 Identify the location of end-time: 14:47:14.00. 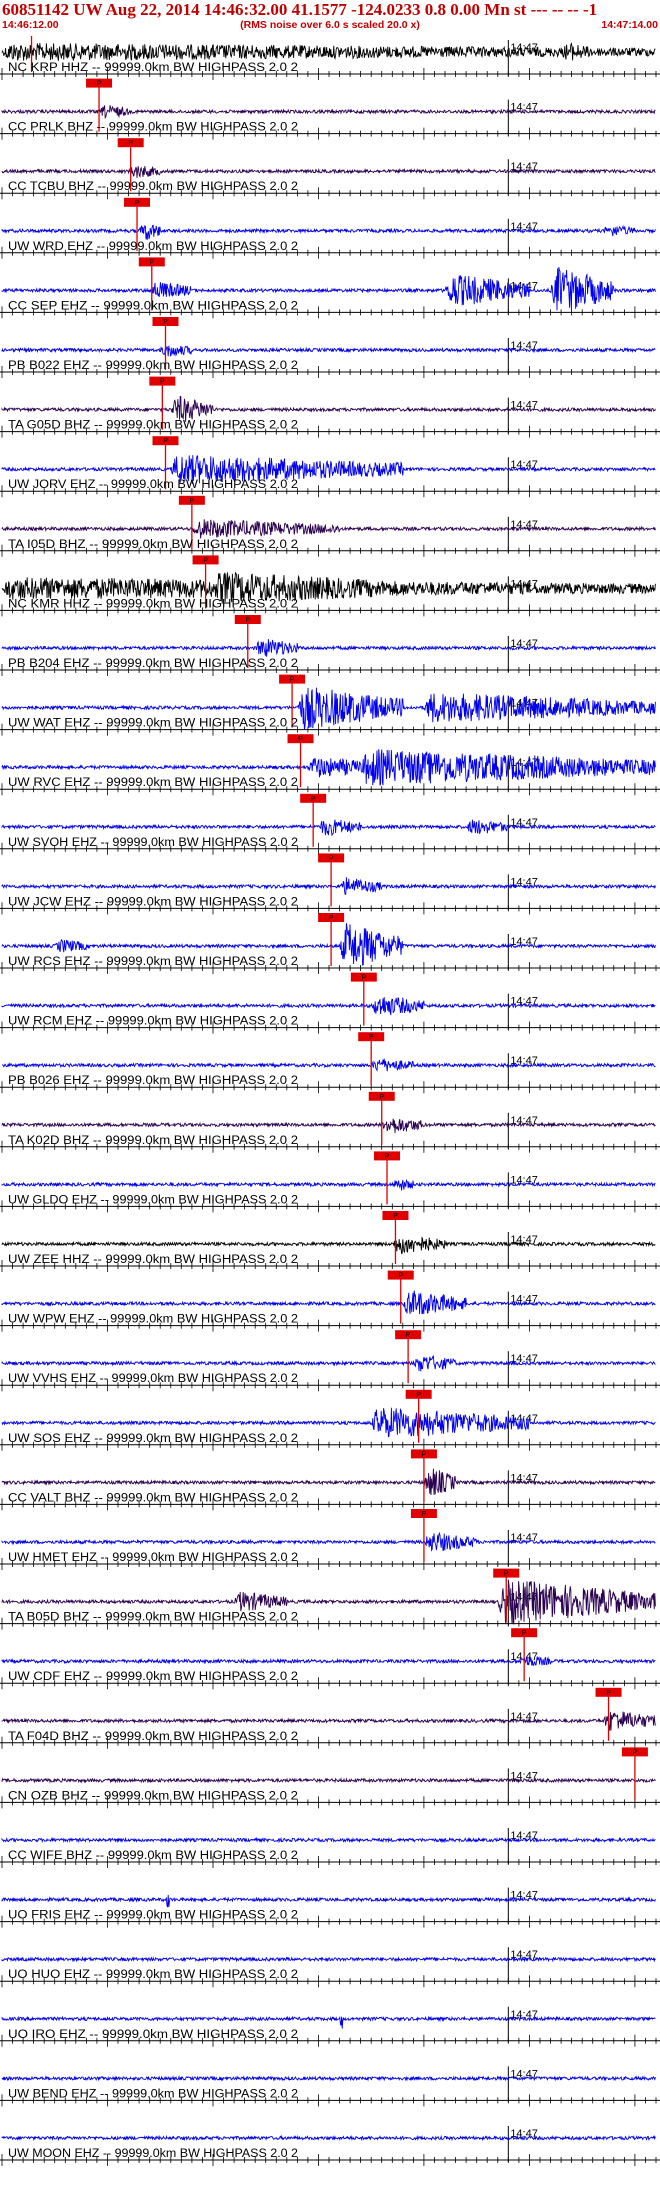
(629, 25).